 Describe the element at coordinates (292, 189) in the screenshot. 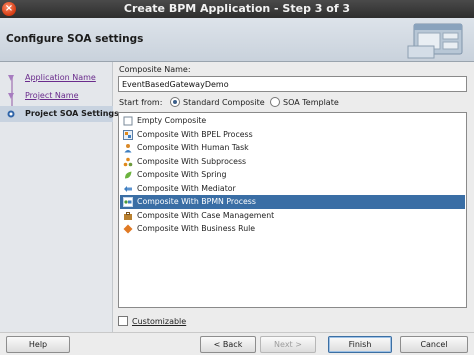

I see `list-item-mediator: Composite With Mediator` at that location.